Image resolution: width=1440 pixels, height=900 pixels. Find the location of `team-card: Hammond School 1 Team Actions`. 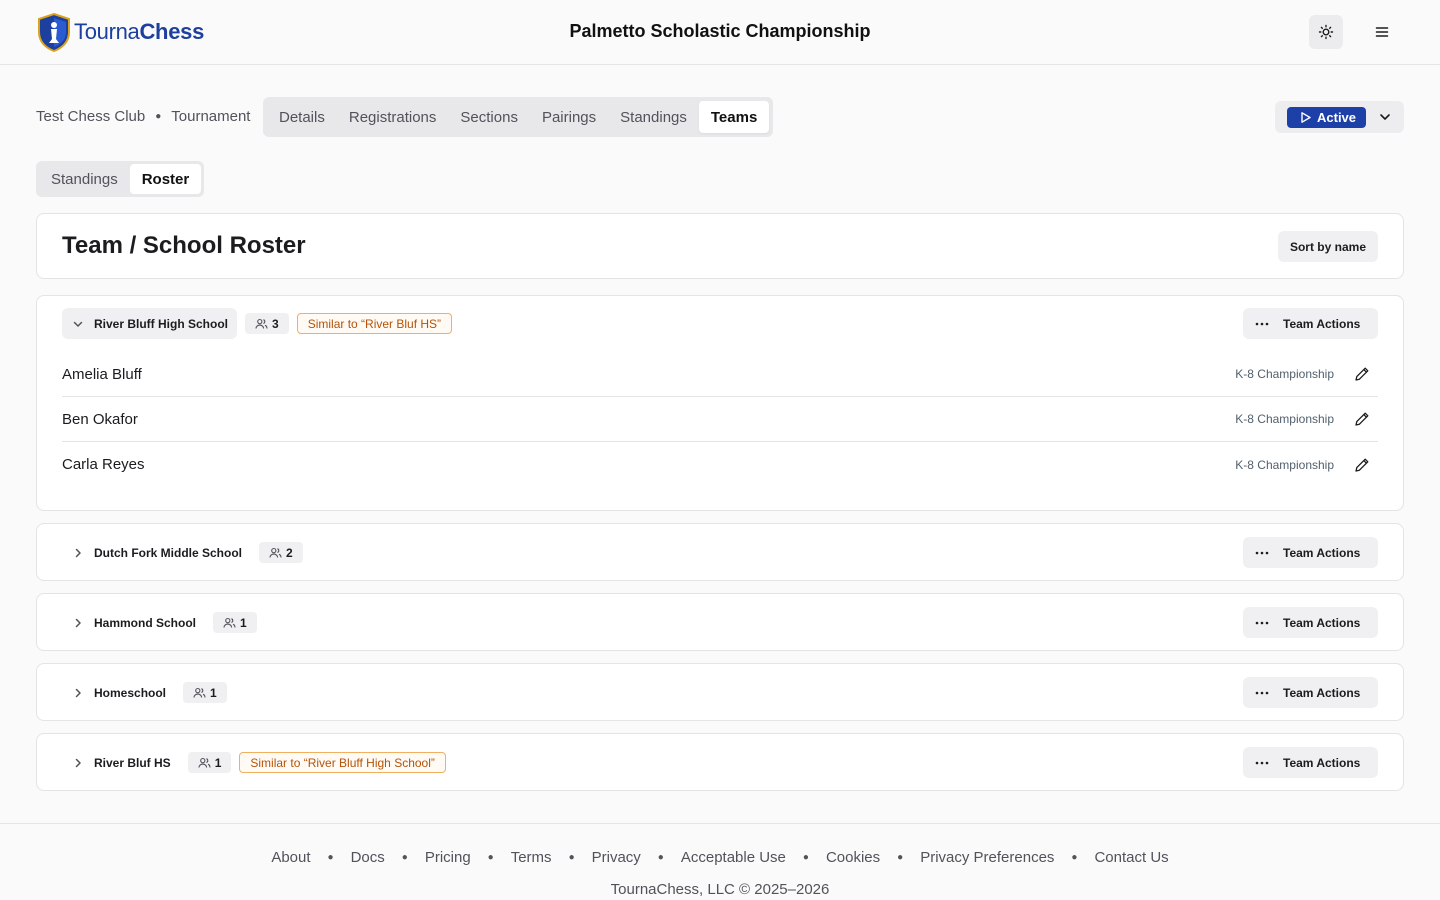

team-card: Hammond School 1 Team Actions is located at coordinates (720, 622).